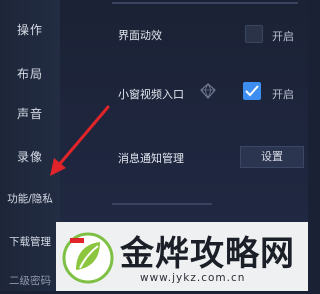 This screenshot has height=294, width=320. Describe the element at coordinates (88, 258) in the screenshot. I see `watermark-logo-icon` at that location.